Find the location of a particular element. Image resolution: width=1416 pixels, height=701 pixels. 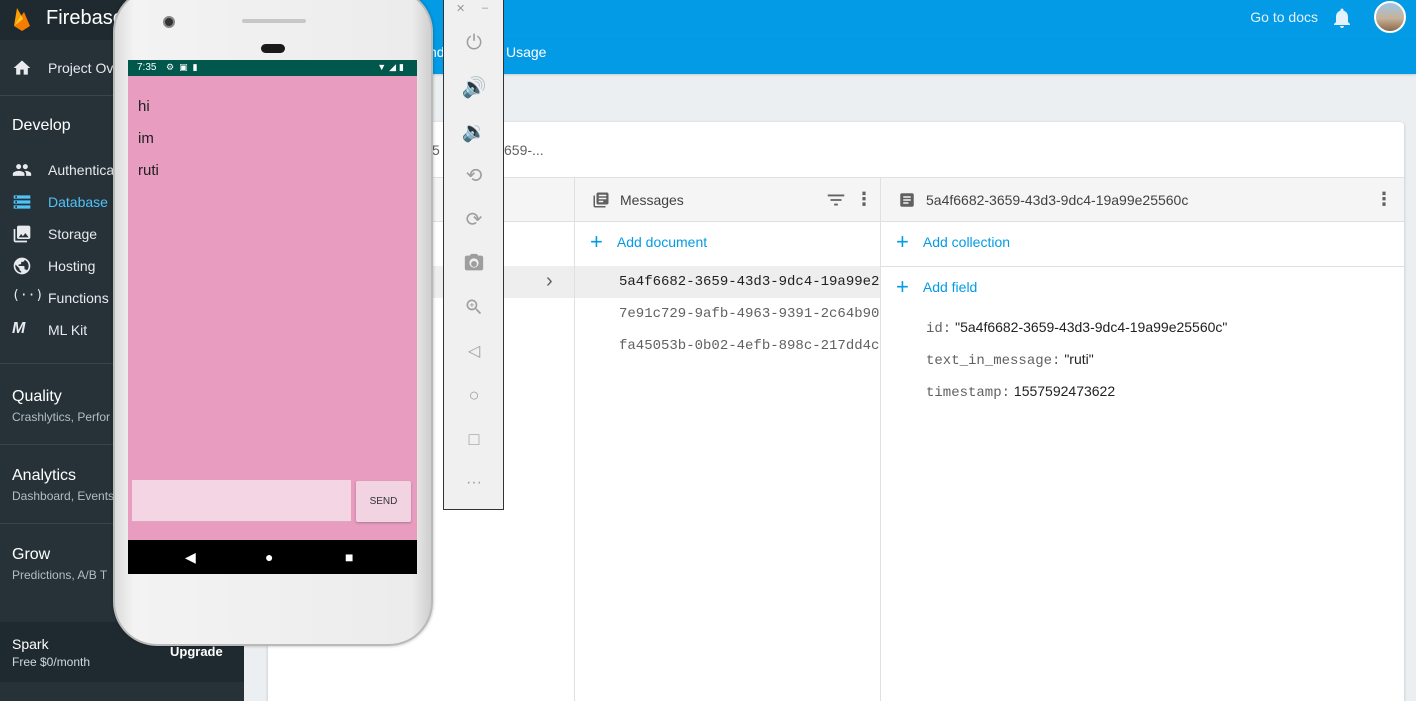

filter-icon is located at coordinates (836, 200).